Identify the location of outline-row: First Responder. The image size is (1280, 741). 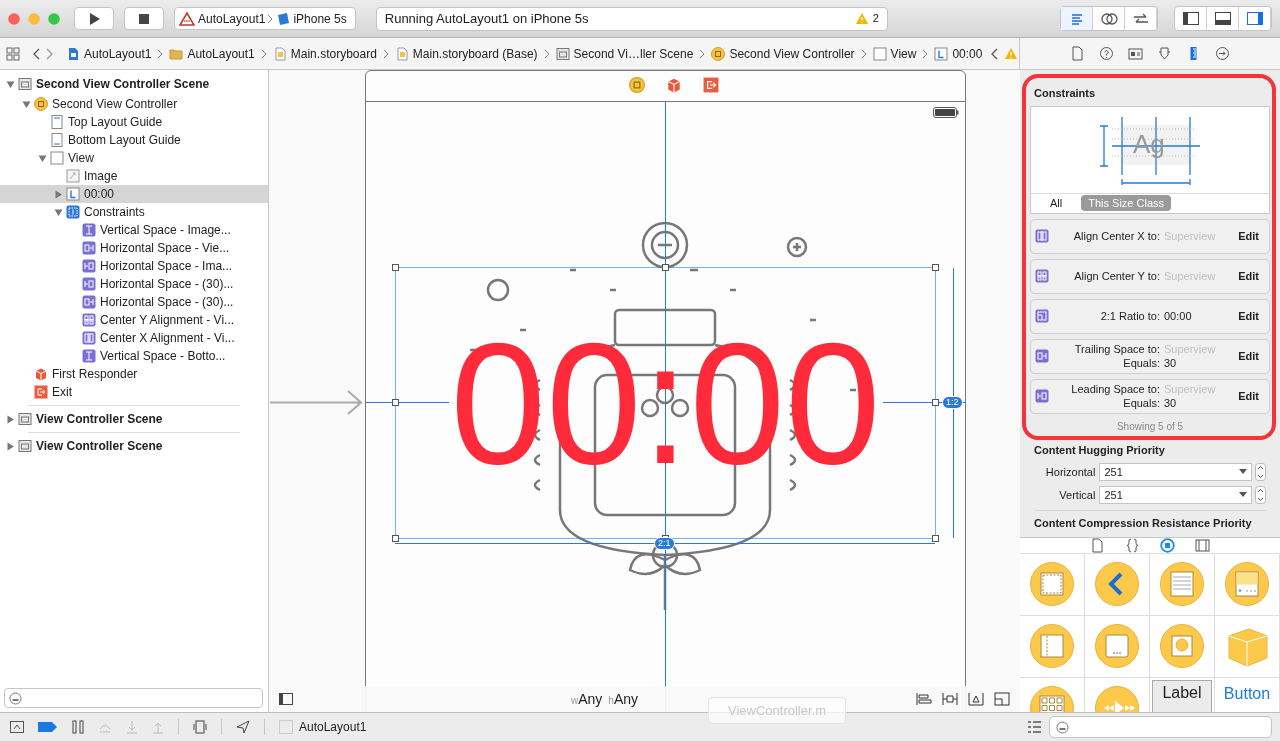
(134, 374).